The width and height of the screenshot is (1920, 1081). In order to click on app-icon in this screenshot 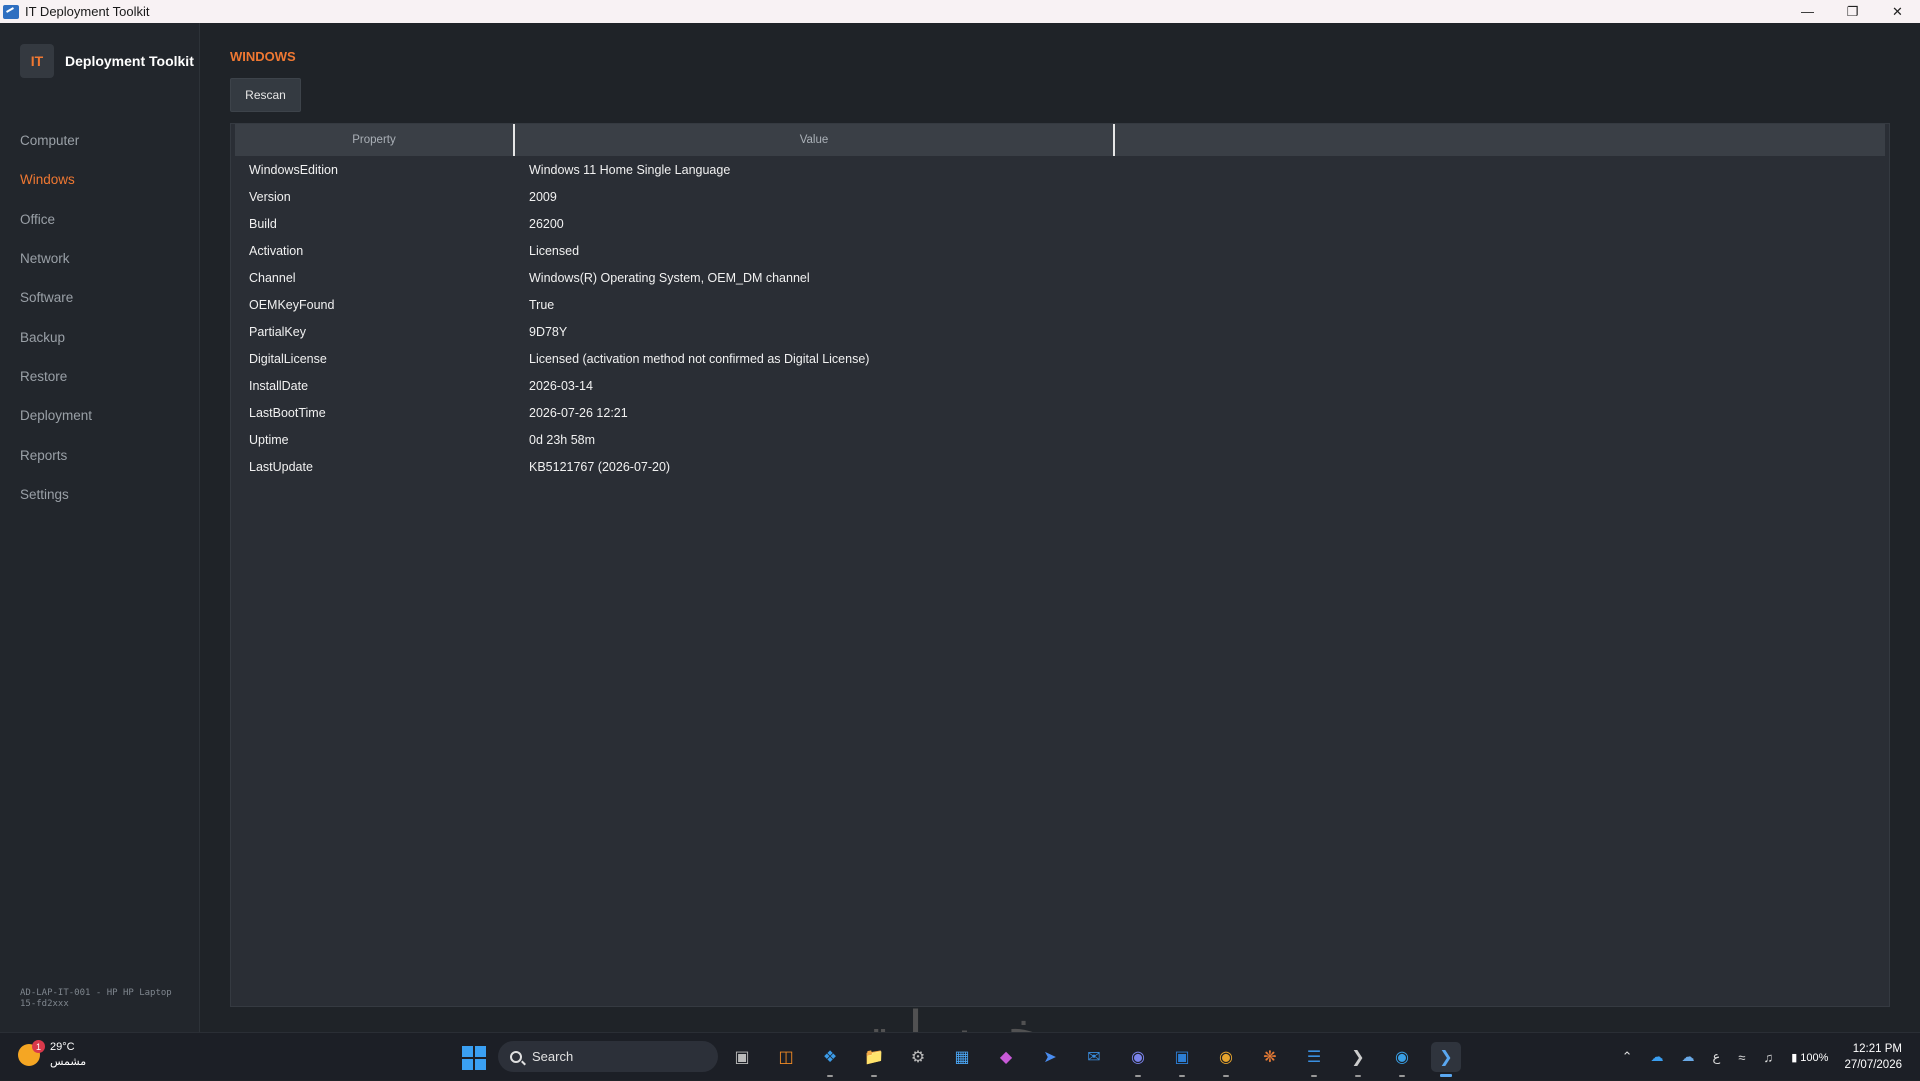, I will do `click(11, 11)`.